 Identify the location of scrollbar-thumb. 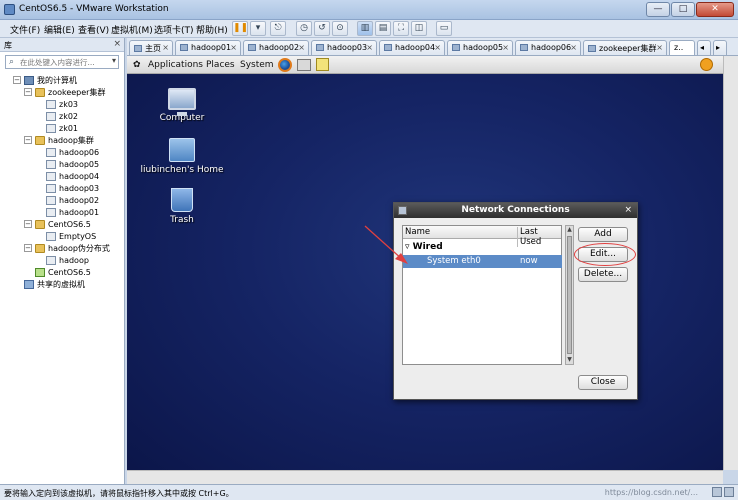
(569, 295).